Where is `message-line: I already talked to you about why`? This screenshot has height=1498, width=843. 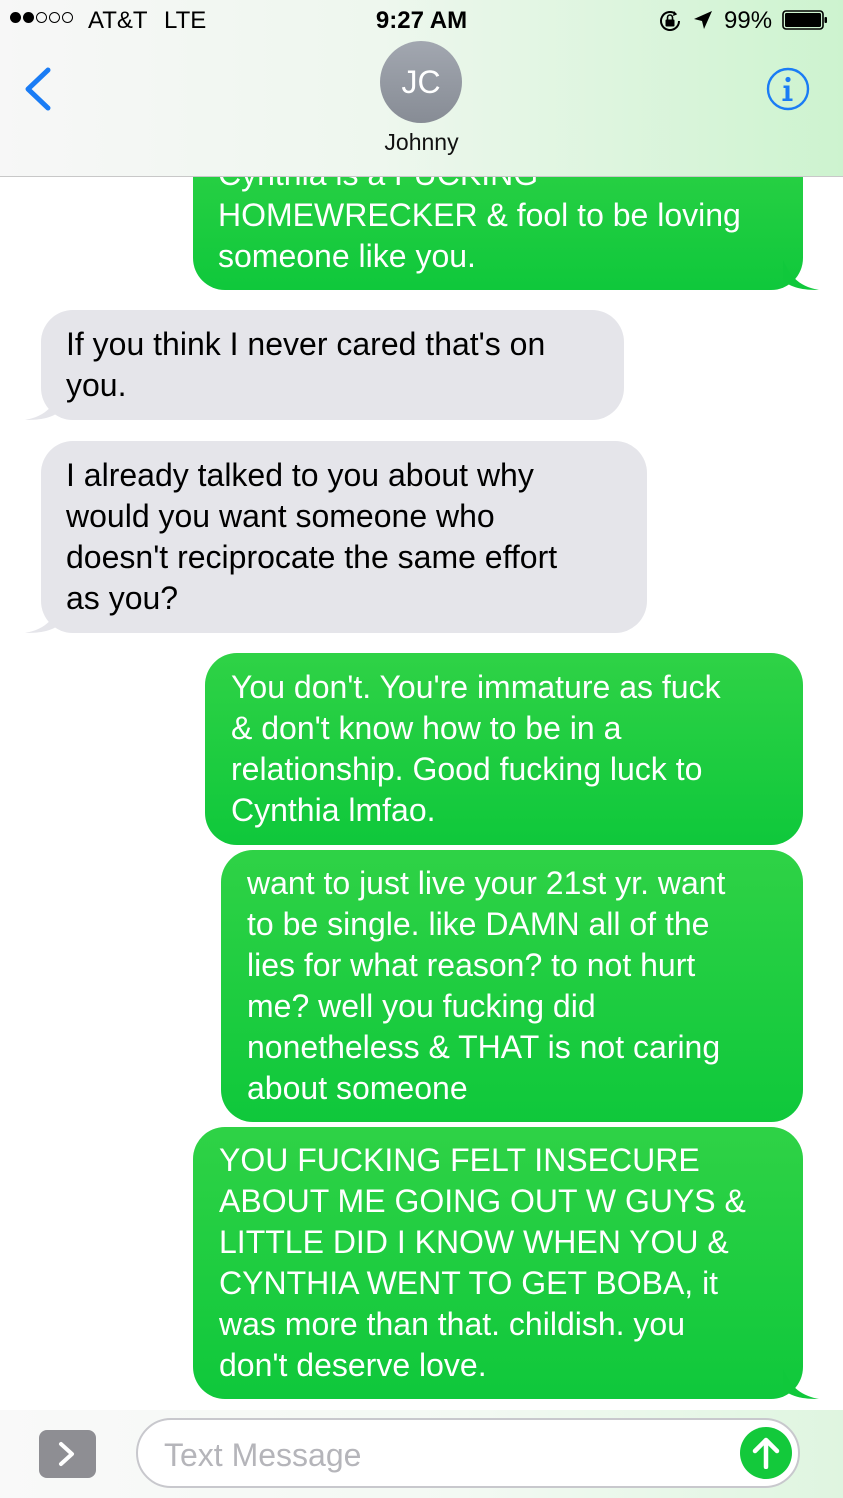
message-line: I already talked to you about why is located at coordinates (300, 475).